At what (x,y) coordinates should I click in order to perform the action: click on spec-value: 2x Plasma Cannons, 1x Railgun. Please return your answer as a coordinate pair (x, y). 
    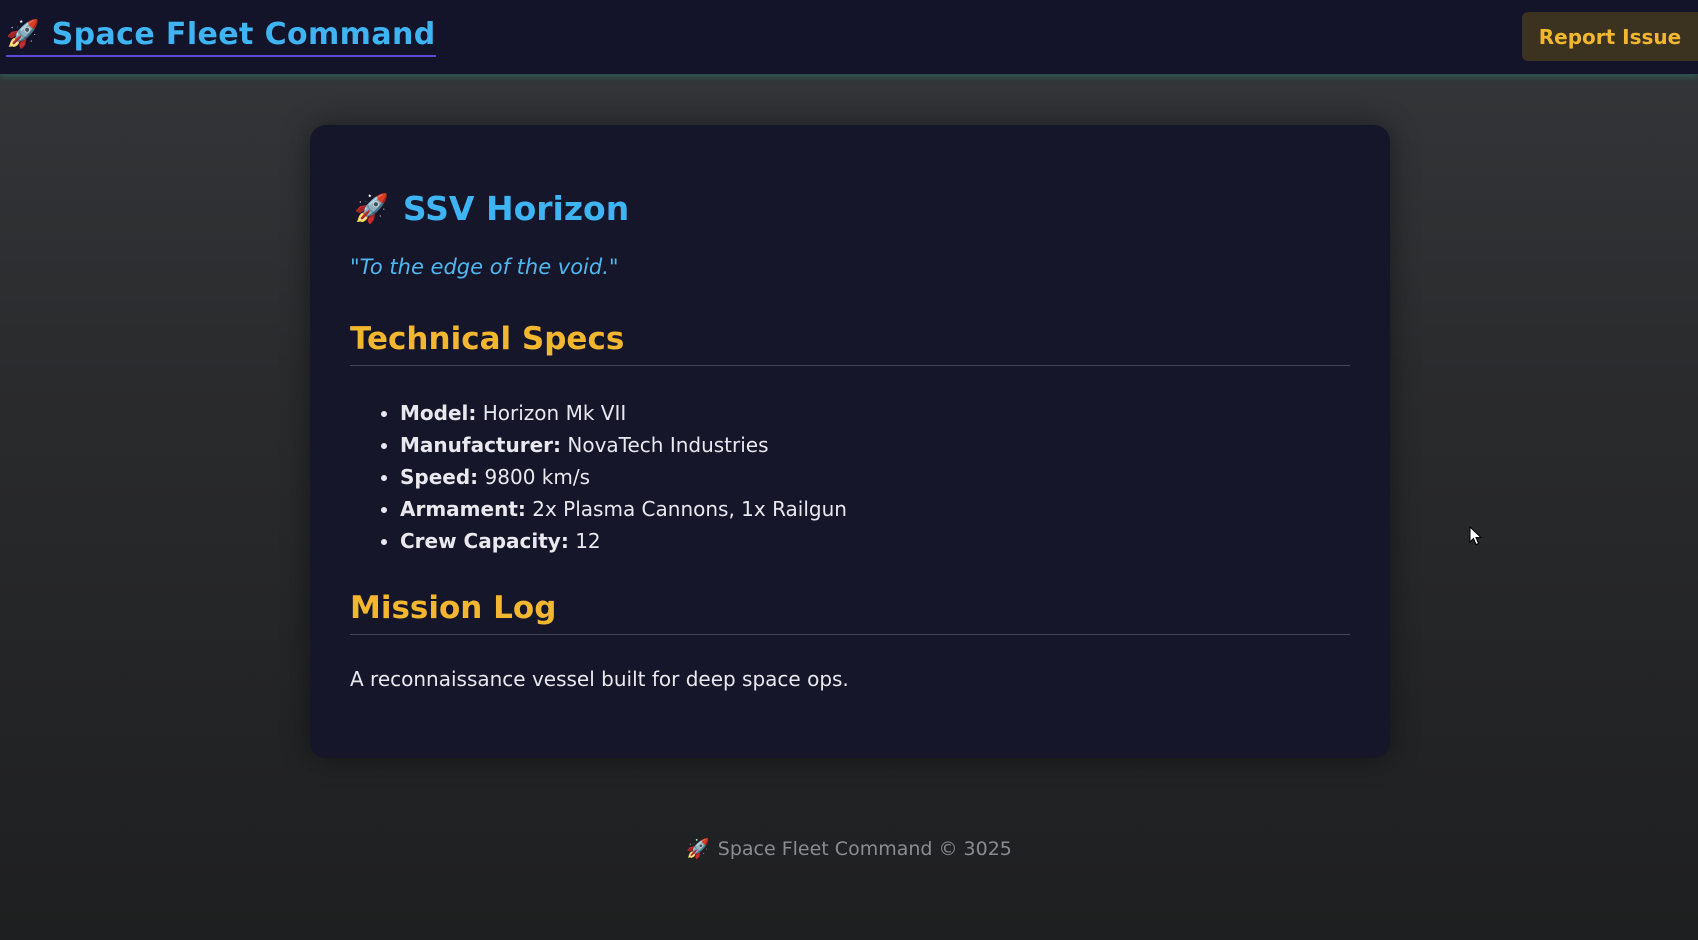
    Looking at the image, I should click on (689, 509).